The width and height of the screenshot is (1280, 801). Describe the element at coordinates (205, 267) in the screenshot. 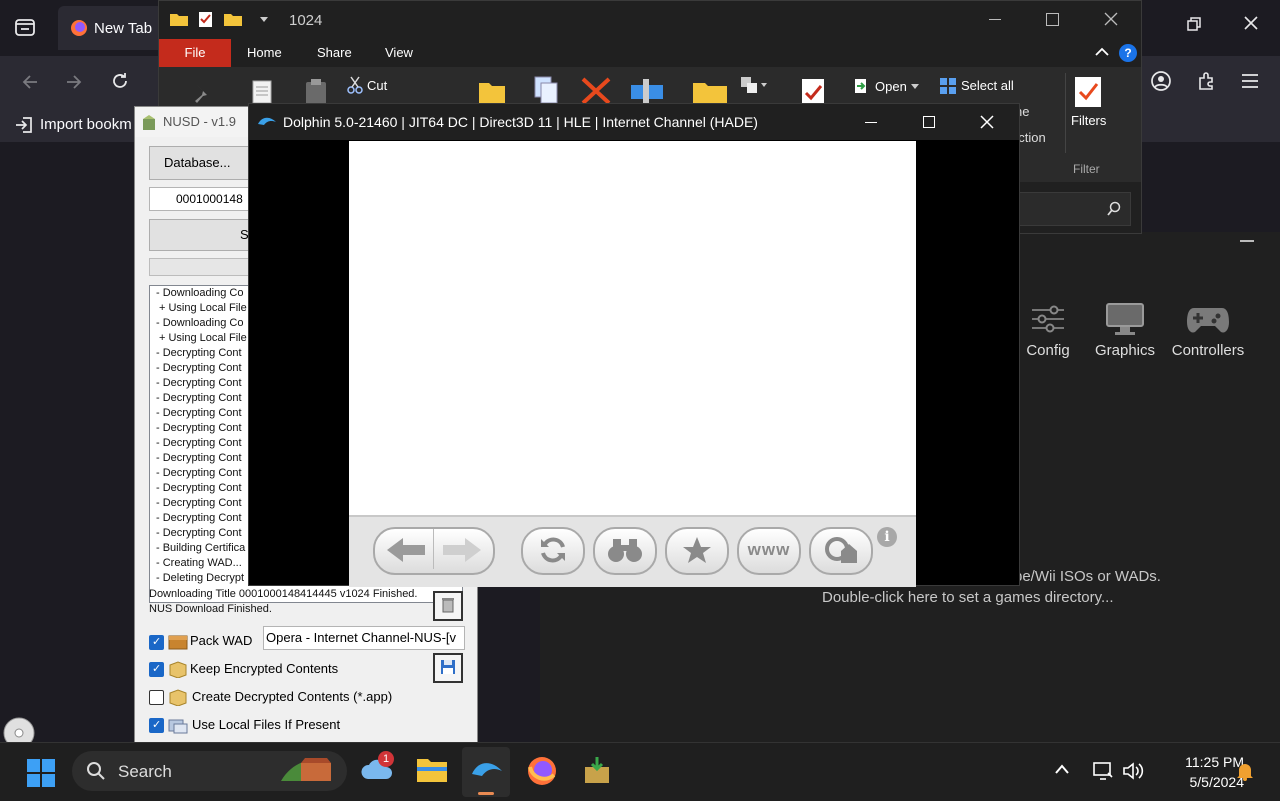

I see `progress-bar` at that location.